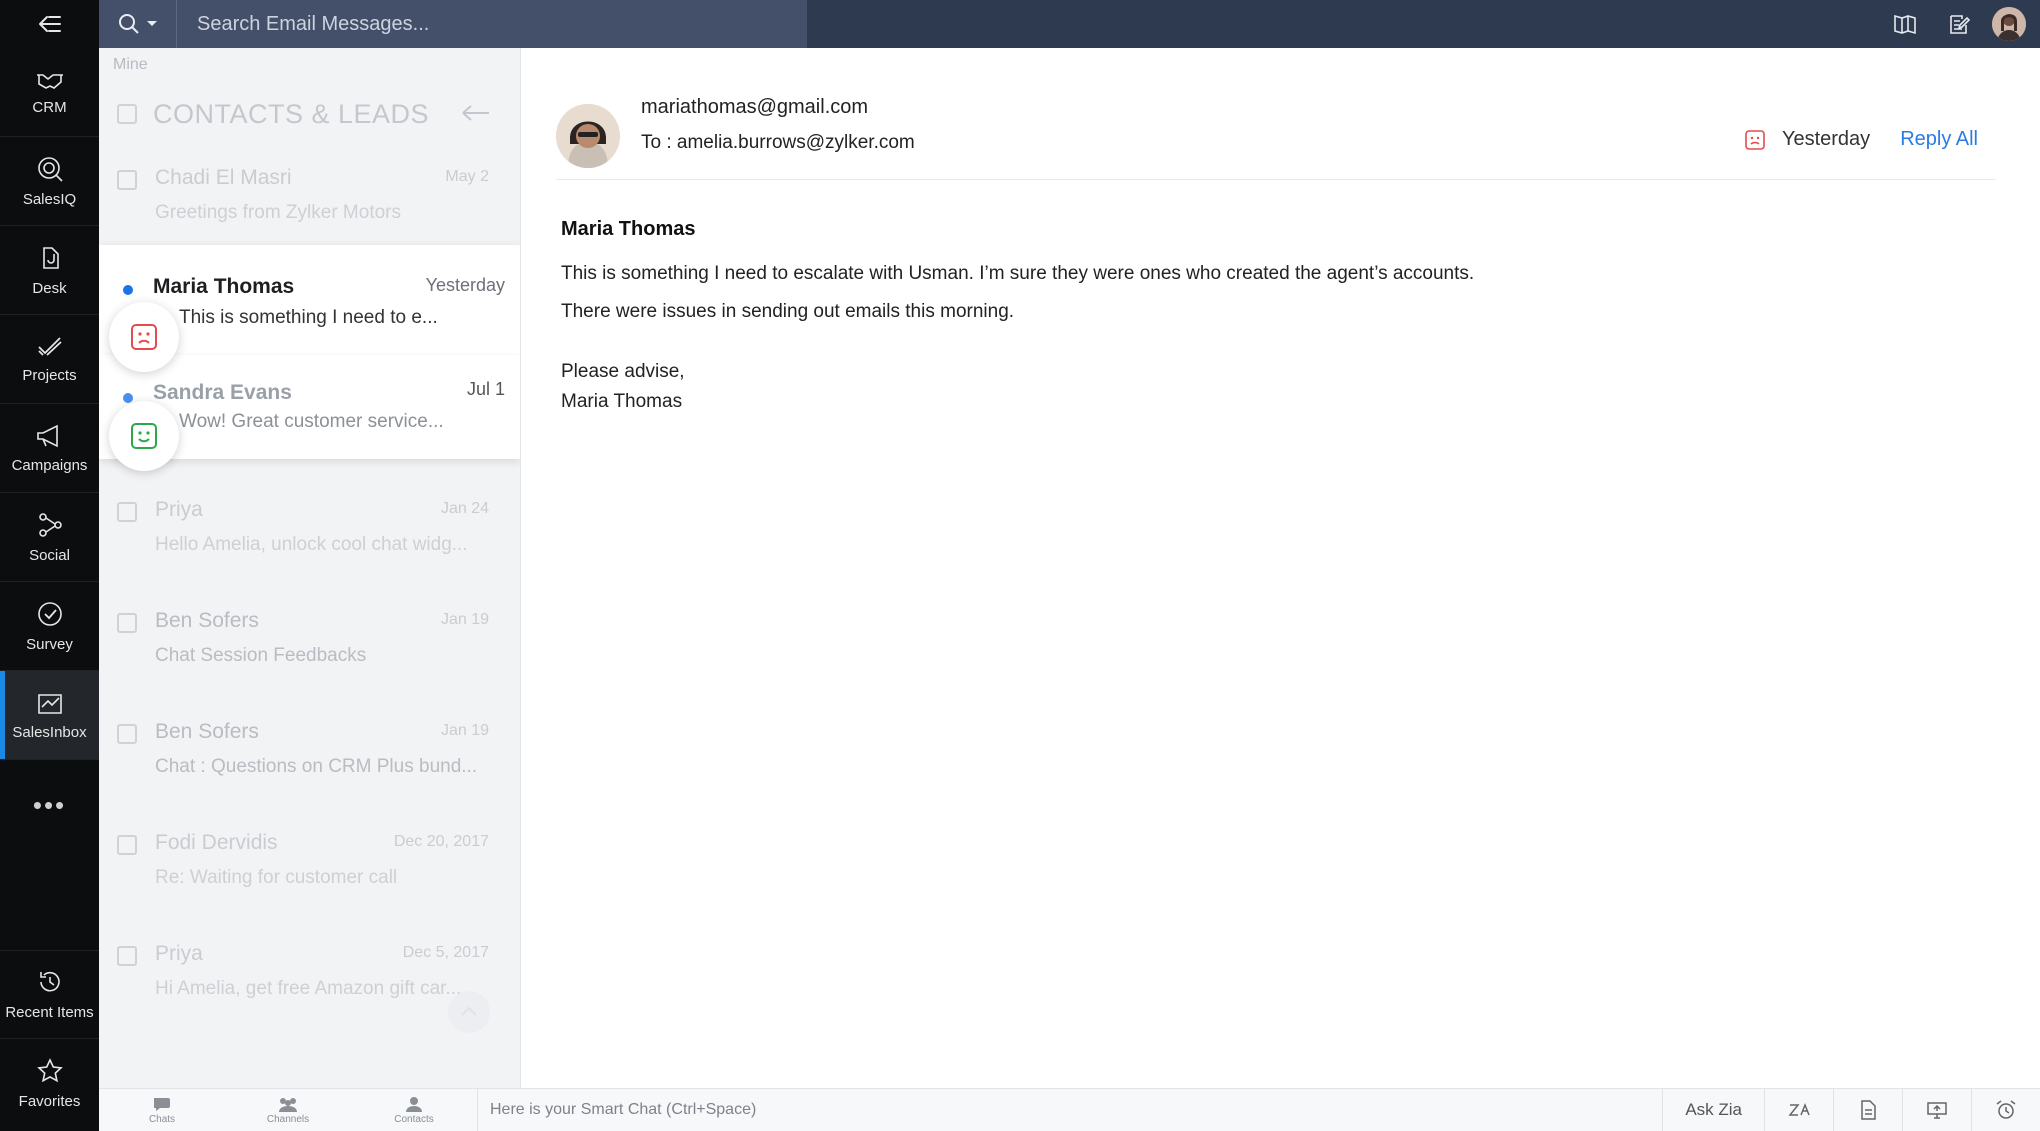 The height and width of the screenshot is (1131, 2040). What do you see at coordinates (222, 392) in the screenshot?
I see `sender-name: Sandra Evans` at bounding box center [222, 392].